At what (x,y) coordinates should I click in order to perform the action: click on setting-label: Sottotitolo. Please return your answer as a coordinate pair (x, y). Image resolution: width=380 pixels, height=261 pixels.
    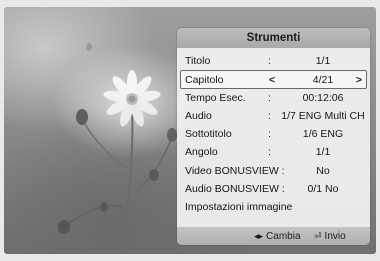
    Looking at the image, I should click on (208, 134).